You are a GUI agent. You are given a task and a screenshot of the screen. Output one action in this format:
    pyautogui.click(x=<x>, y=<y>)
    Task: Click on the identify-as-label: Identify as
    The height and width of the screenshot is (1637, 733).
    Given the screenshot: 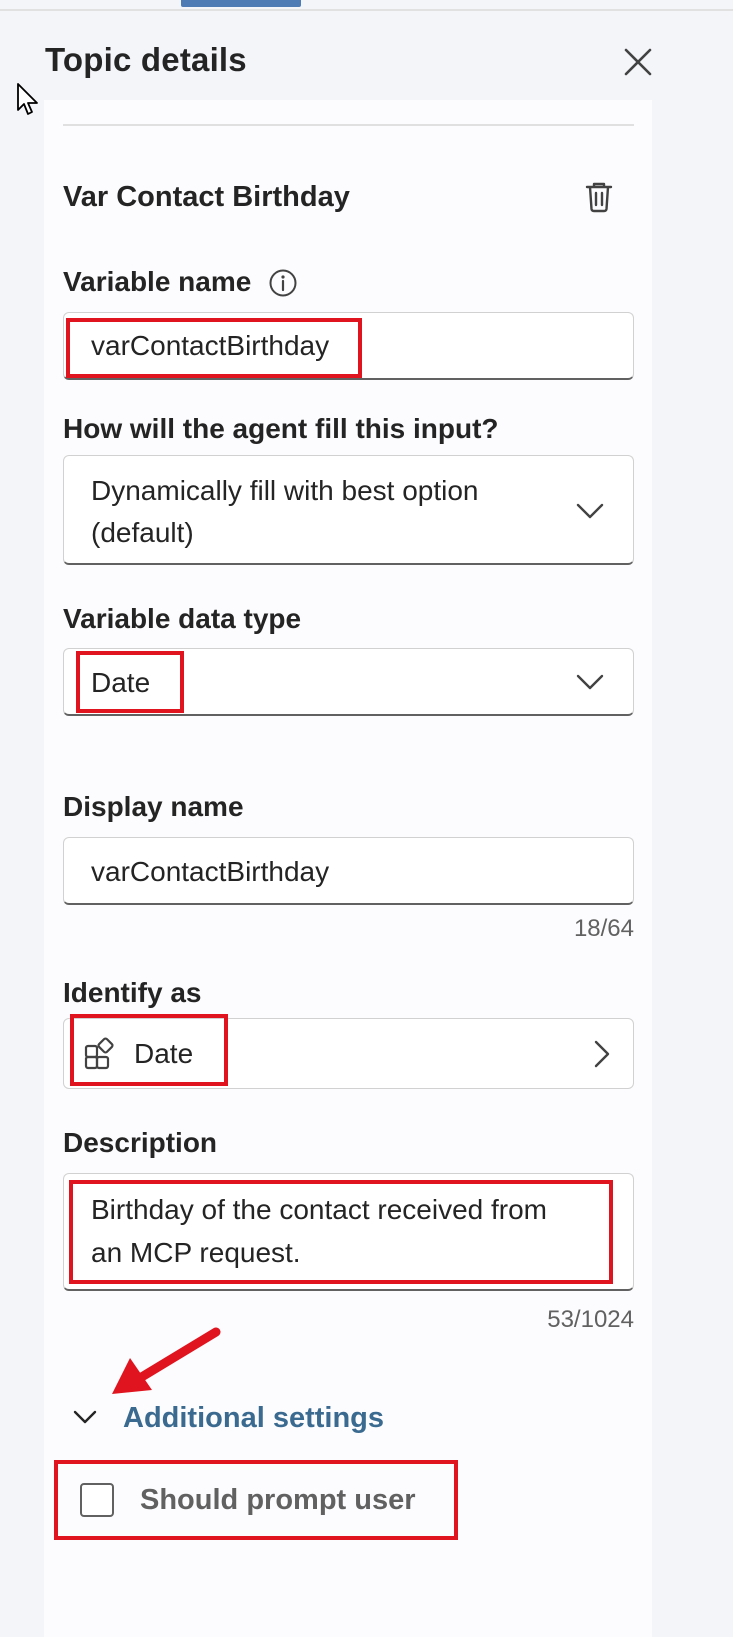 What is the action you would take?
    pyautogui.click(x=132, y=992)
    